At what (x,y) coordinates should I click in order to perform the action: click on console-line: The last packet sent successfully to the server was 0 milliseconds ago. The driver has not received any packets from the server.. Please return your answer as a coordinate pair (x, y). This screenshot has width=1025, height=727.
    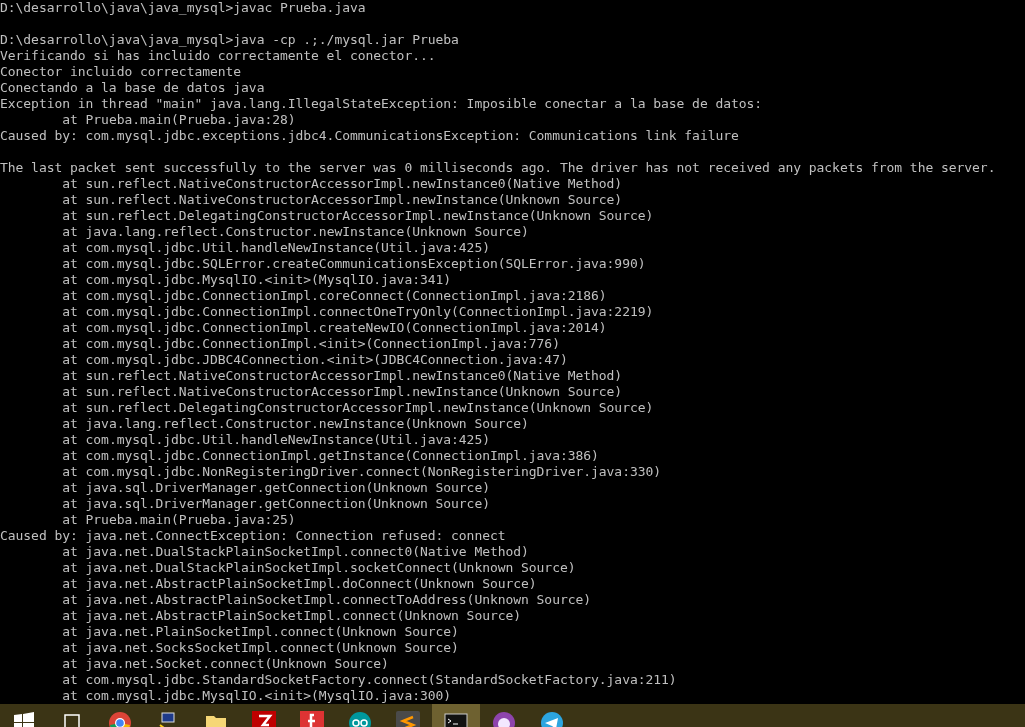
    Looking at the image, I should click on (498, 168).